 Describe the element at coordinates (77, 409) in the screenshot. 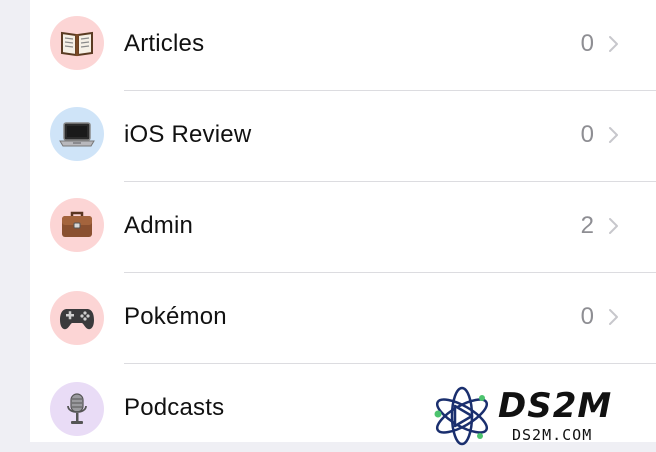

I see `microphone-icon` at that location.